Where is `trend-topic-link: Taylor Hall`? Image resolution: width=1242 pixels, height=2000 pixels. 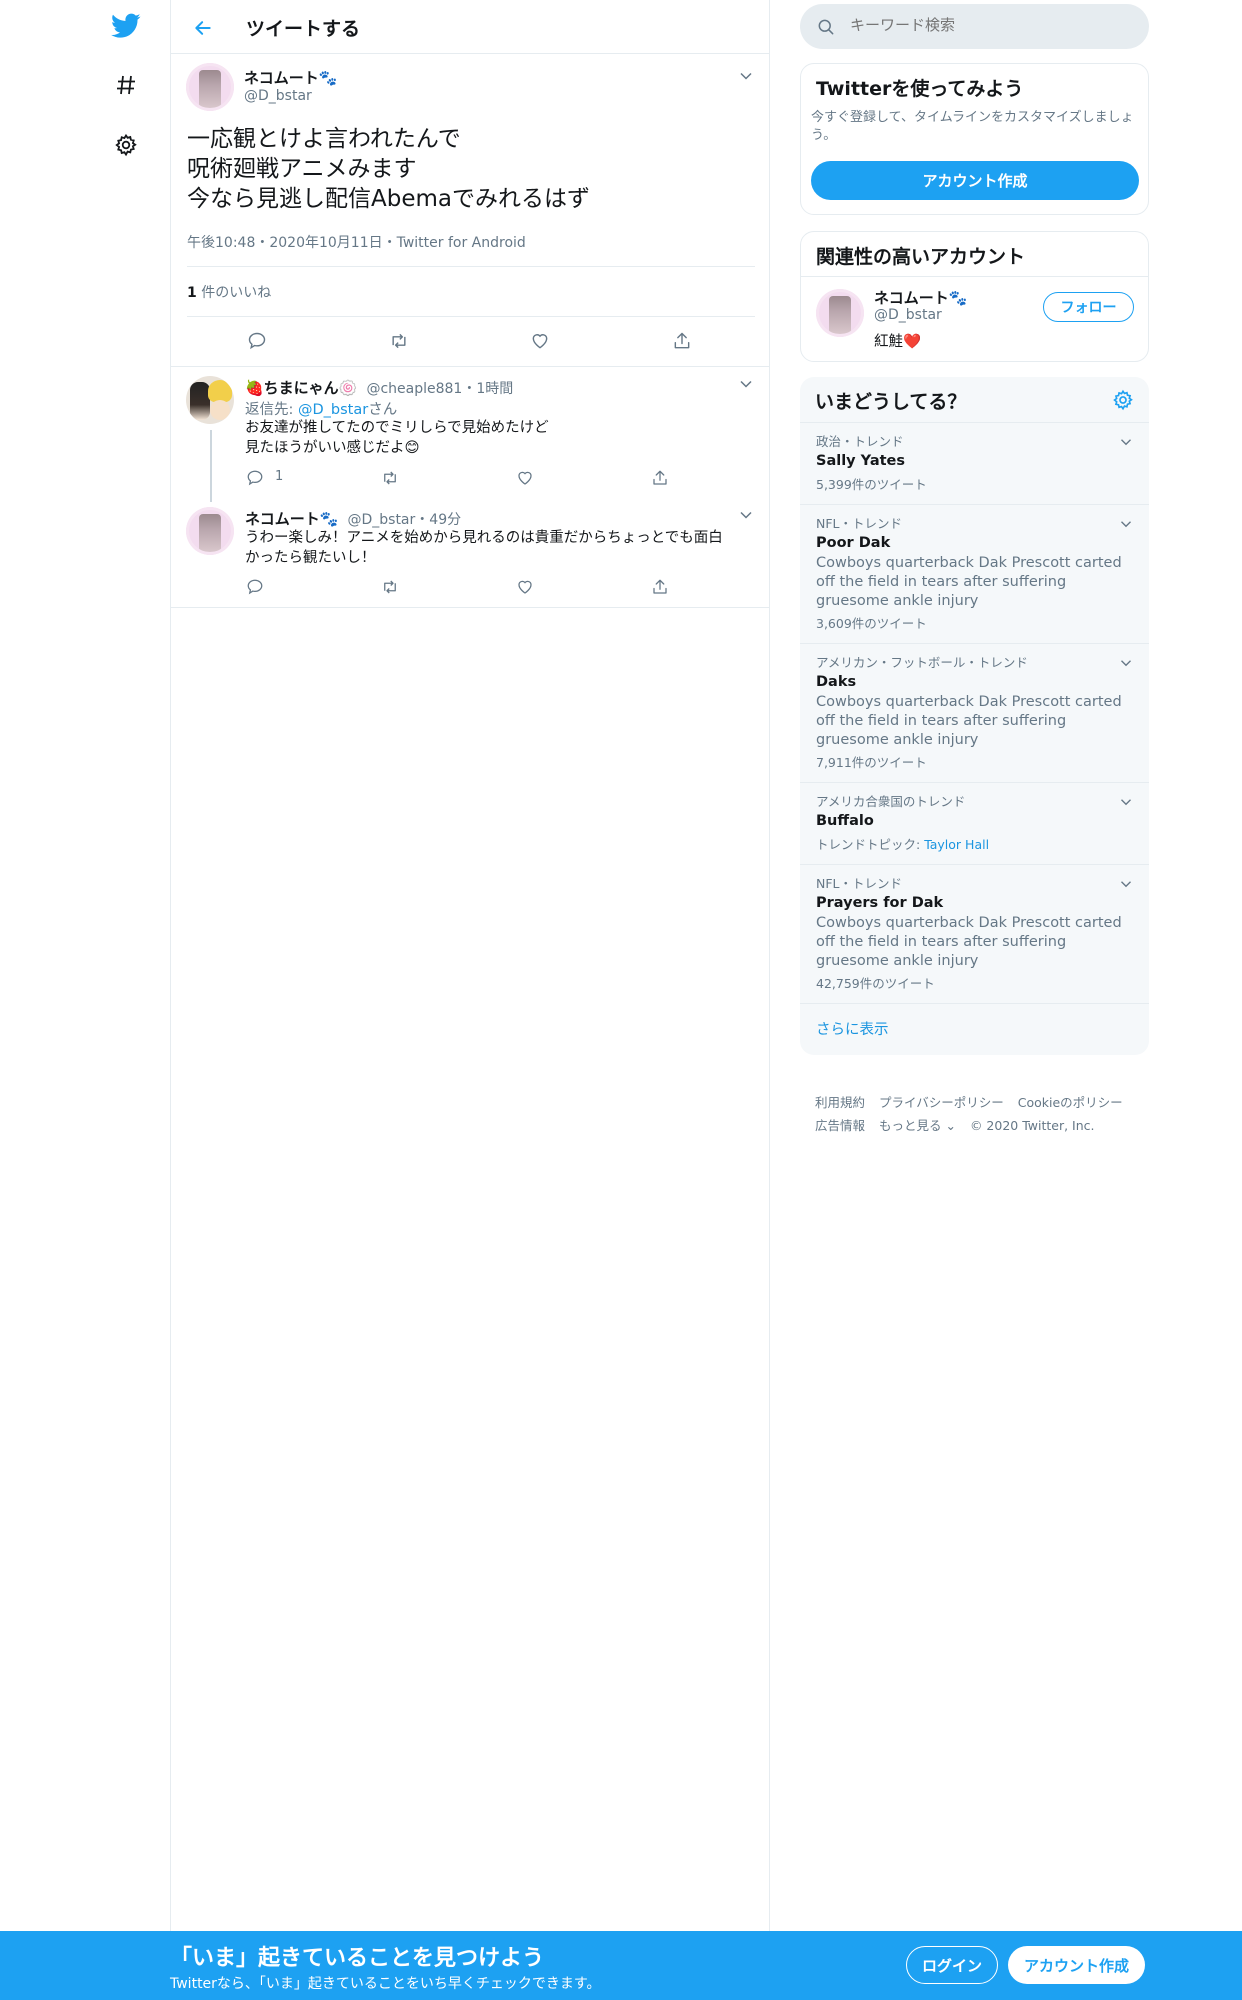 trend-topic-link: Taylor Hall is located at coordinates (956, 844).